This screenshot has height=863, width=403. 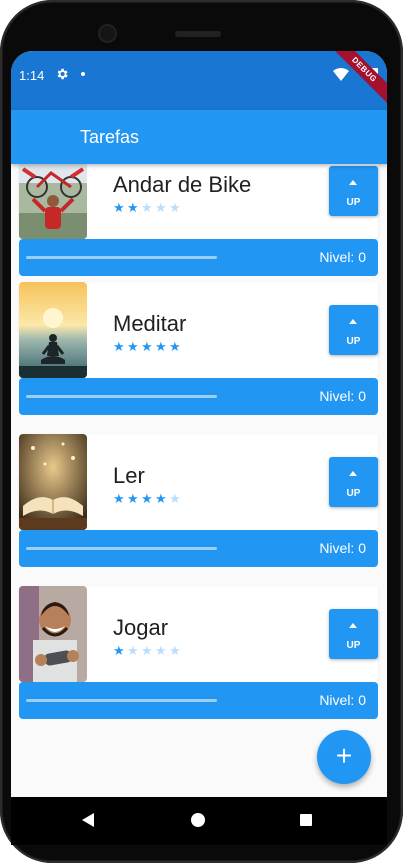 I want to click on task-name: Andar de Bike, so click(x=182, y=184).